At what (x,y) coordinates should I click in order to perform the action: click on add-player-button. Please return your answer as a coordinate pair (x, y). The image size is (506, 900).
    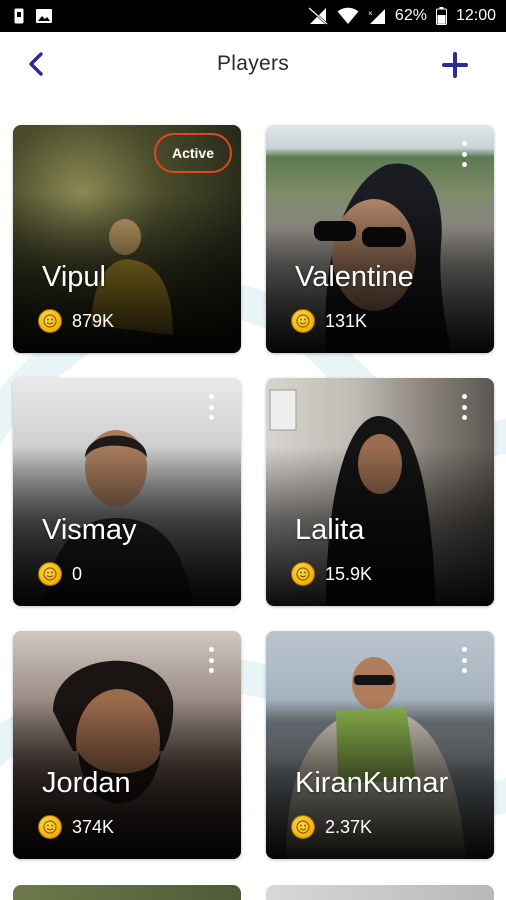
    Looking at the image, I should click on (455, 65).